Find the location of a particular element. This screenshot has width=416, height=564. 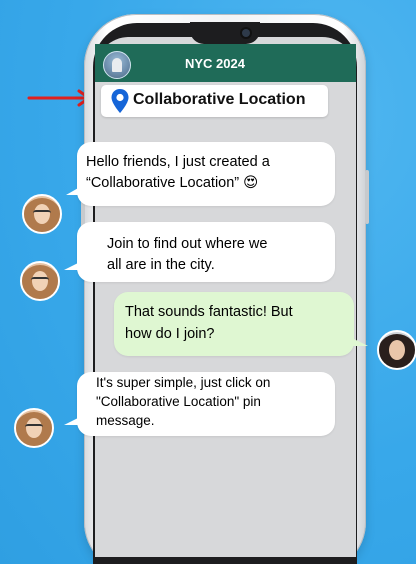

pinned-message-label: Collaborative Location is located at coordinates (219, 100).